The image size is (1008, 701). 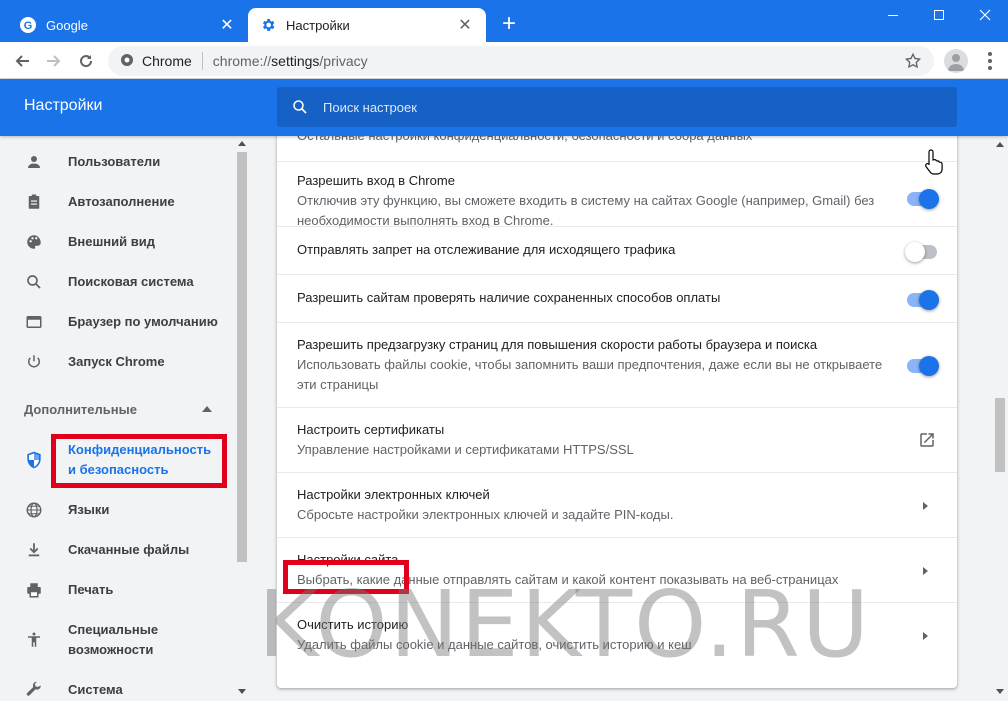 I want to click on toggle-preload-pages, so click(x=922, y=366).